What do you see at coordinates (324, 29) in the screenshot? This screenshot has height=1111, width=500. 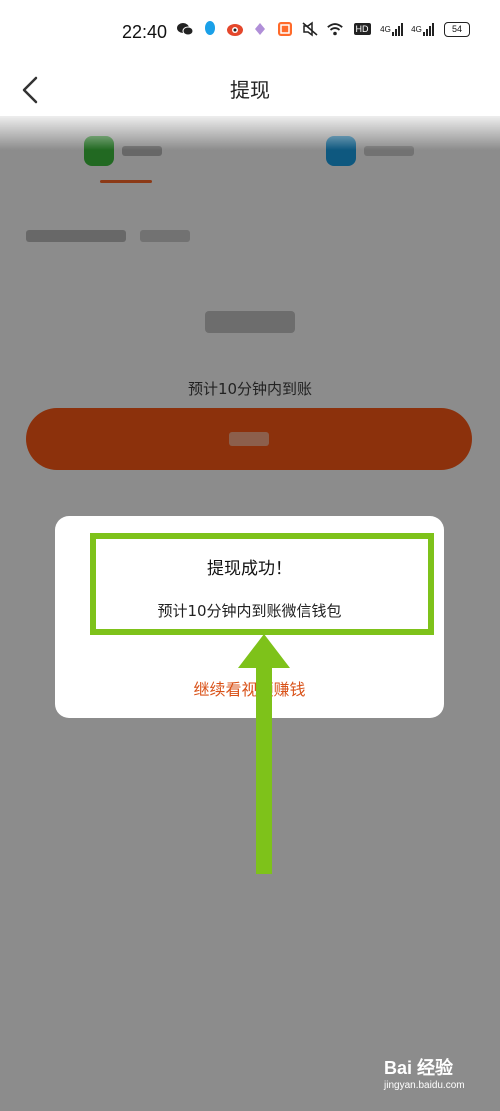 I see `status-icons: HD 4G 4G 54` at bounding box center [324, 29].